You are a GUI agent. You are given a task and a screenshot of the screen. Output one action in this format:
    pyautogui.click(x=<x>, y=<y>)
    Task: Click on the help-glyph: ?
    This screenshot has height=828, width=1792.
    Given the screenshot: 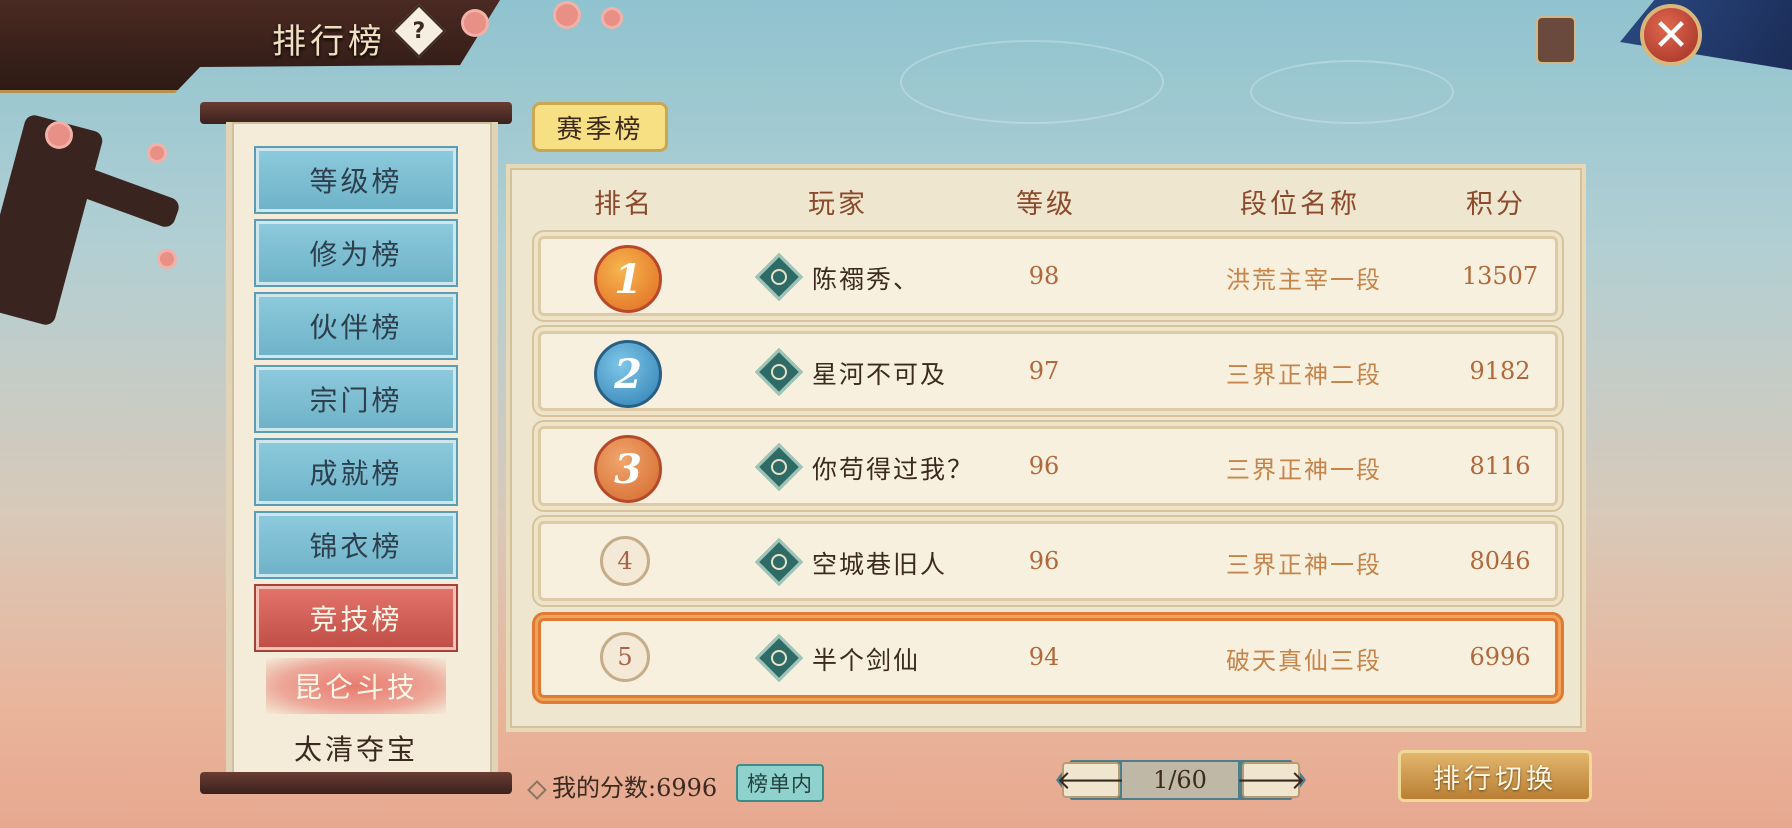 What is the action you would take?
    pyautogui.click(x=419, y=31)
    